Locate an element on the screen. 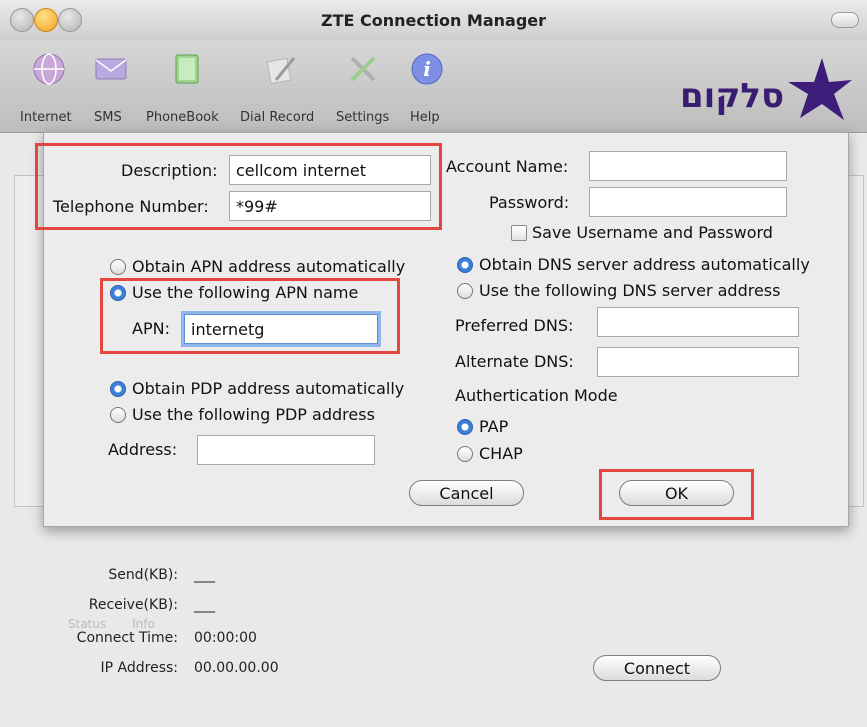 The image size is (867, 727). tab-info: Info is located at coordinates (143, 624).